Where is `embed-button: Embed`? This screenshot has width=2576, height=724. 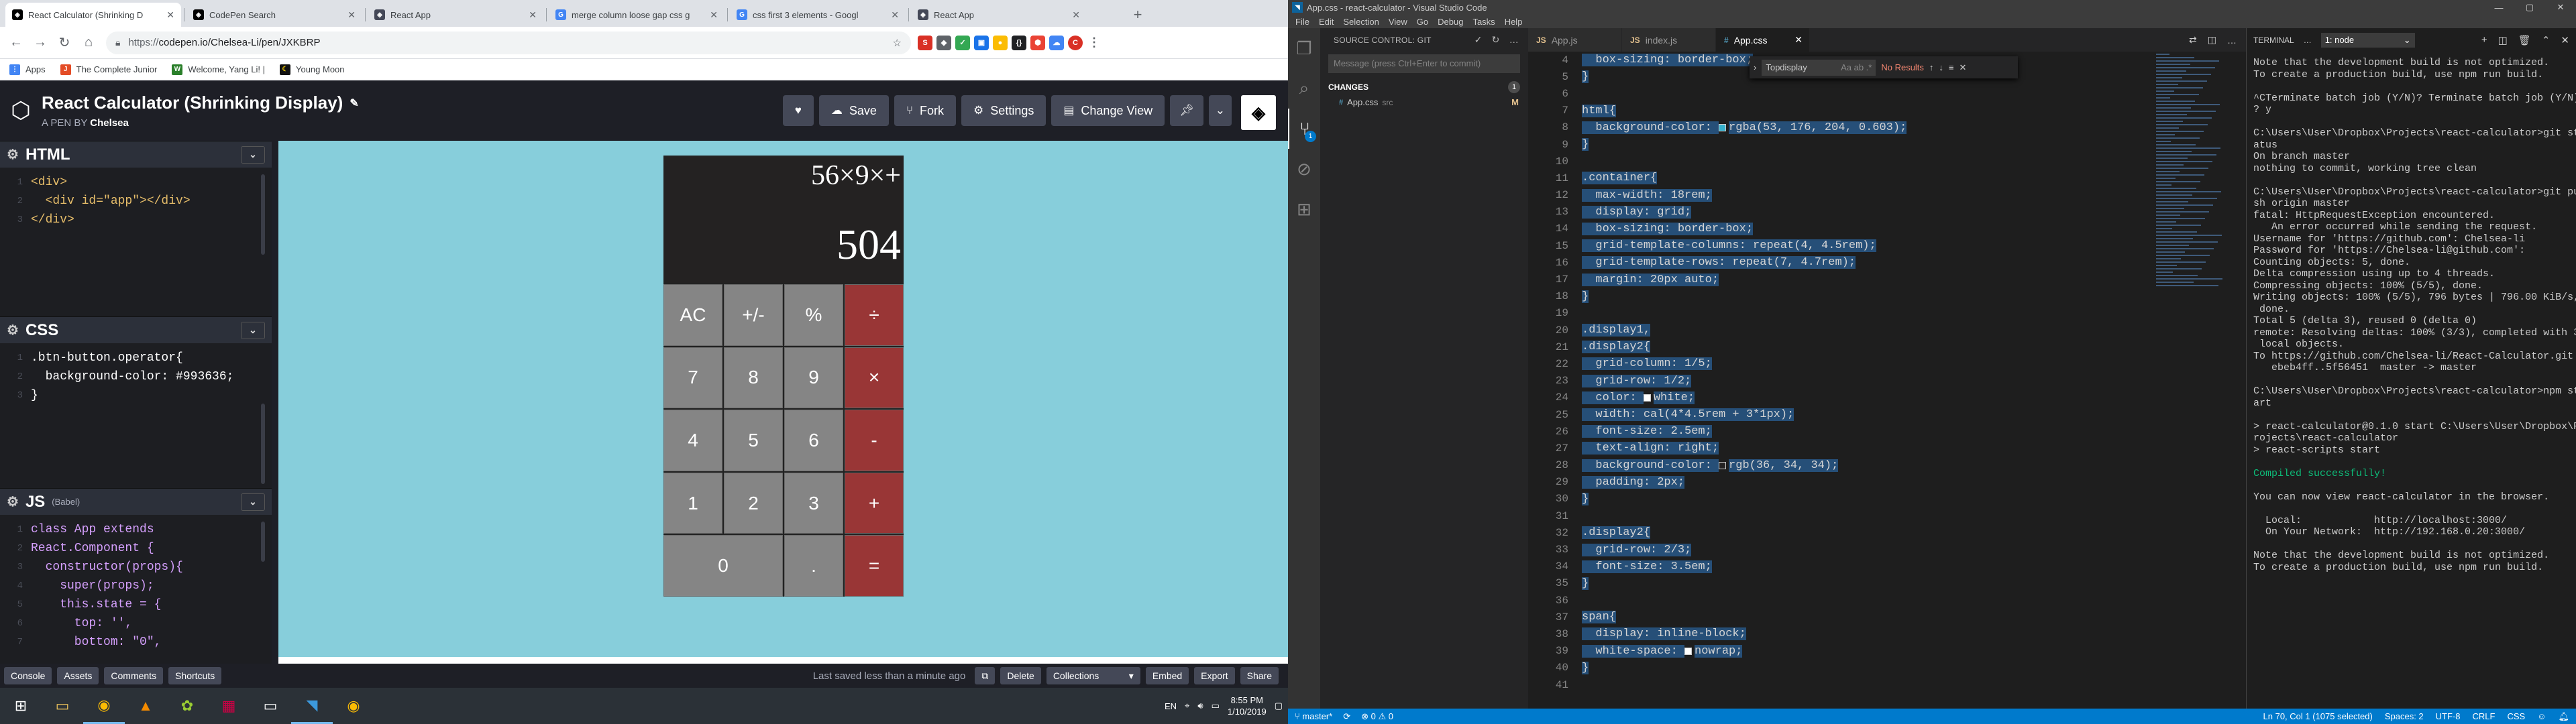 embed-button: Embed is located at coordinates (1167, 675).